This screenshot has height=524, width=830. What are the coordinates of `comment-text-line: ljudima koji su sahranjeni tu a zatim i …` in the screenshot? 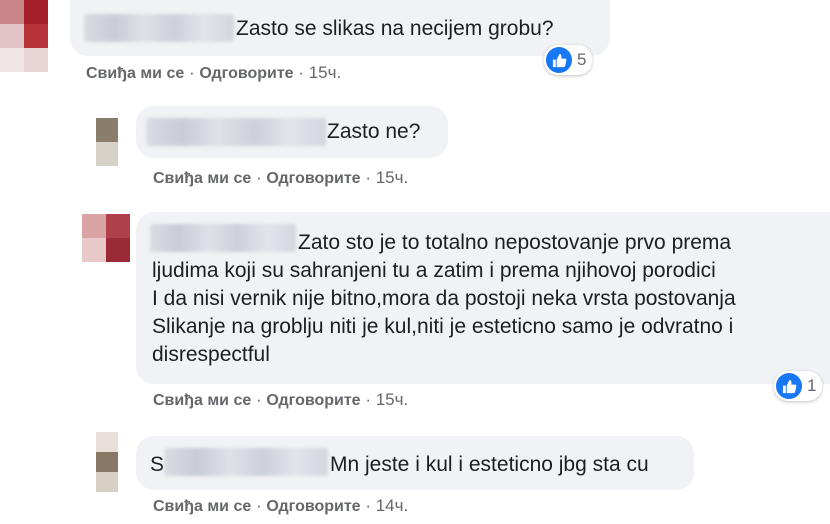 It's located at (434, 270).